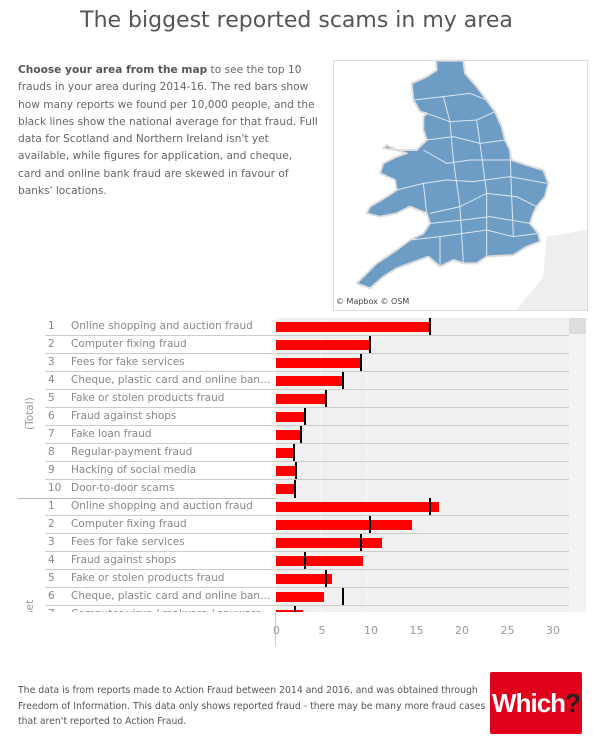 The width and height of the screenshot is (593, 745). What do you see at coordinates (296, 20) in the screenshot?
I see `page-title: The biggest reported scams in my area` at bounding box center [296, 20].